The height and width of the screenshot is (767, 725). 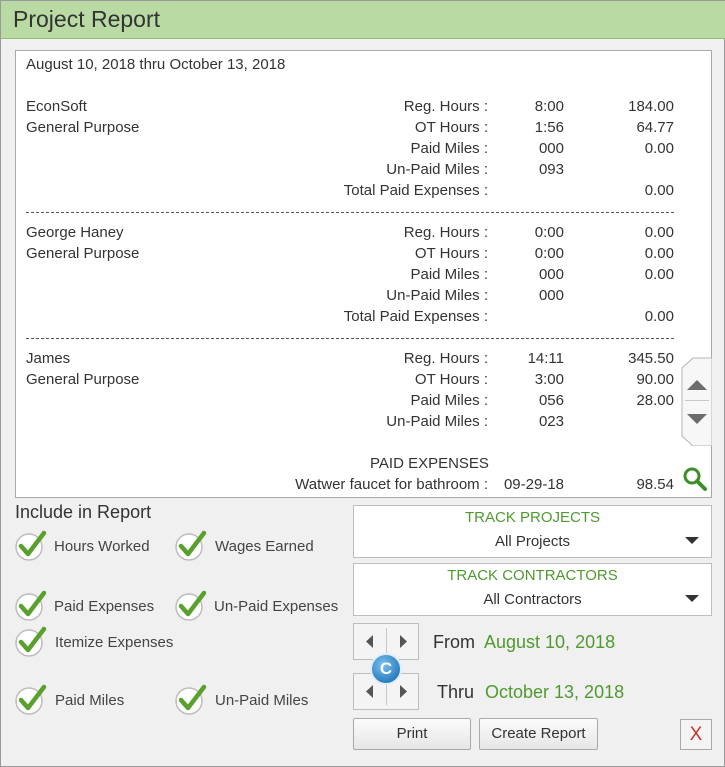 I want to click on scroll-up-icon, so click(x=697, y=385).